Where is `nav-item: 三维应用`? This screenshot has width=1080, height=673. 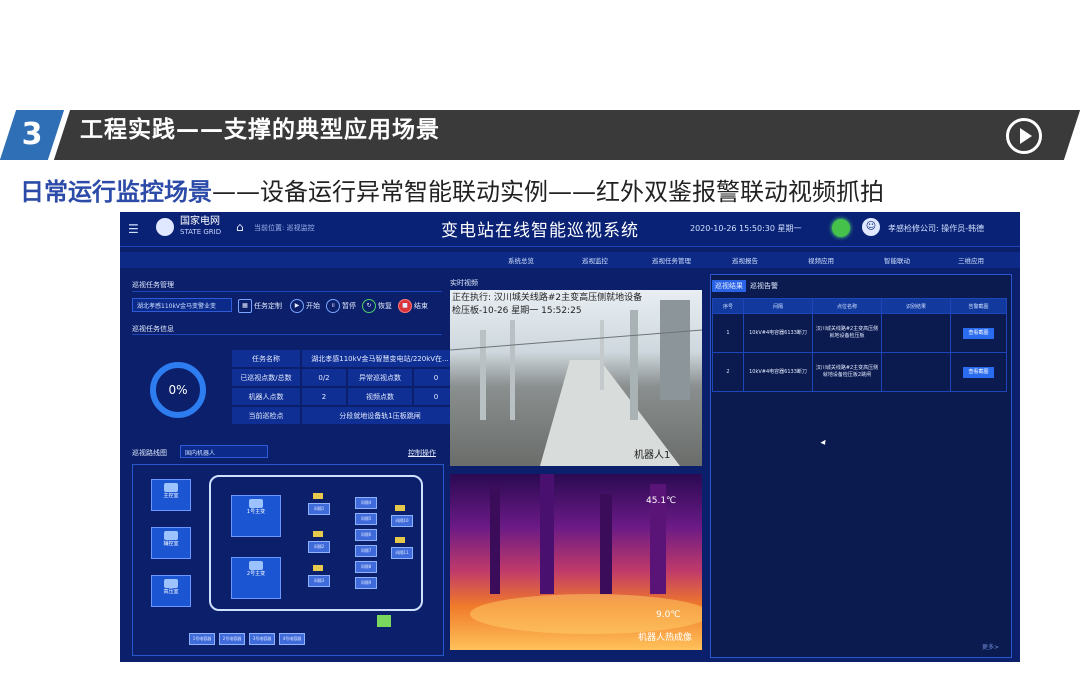
nav-item: 三维应用 is located at coordinates (971, 260).